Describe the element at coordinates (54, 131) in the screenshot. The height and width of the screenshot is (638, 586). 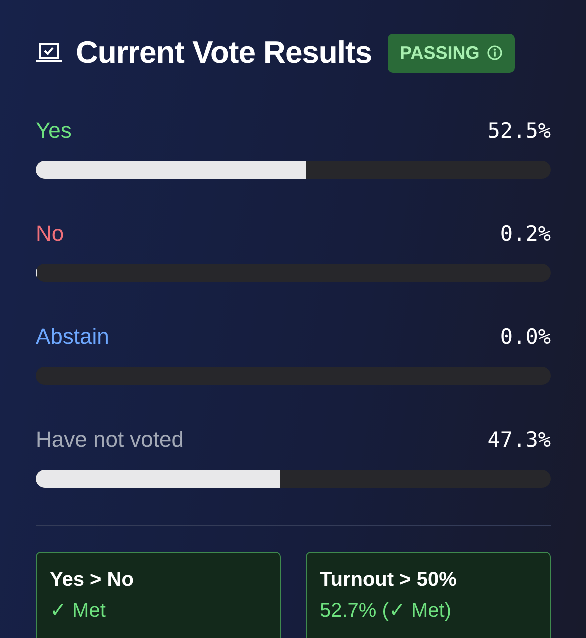
I see `option-label: Yes` at that location.